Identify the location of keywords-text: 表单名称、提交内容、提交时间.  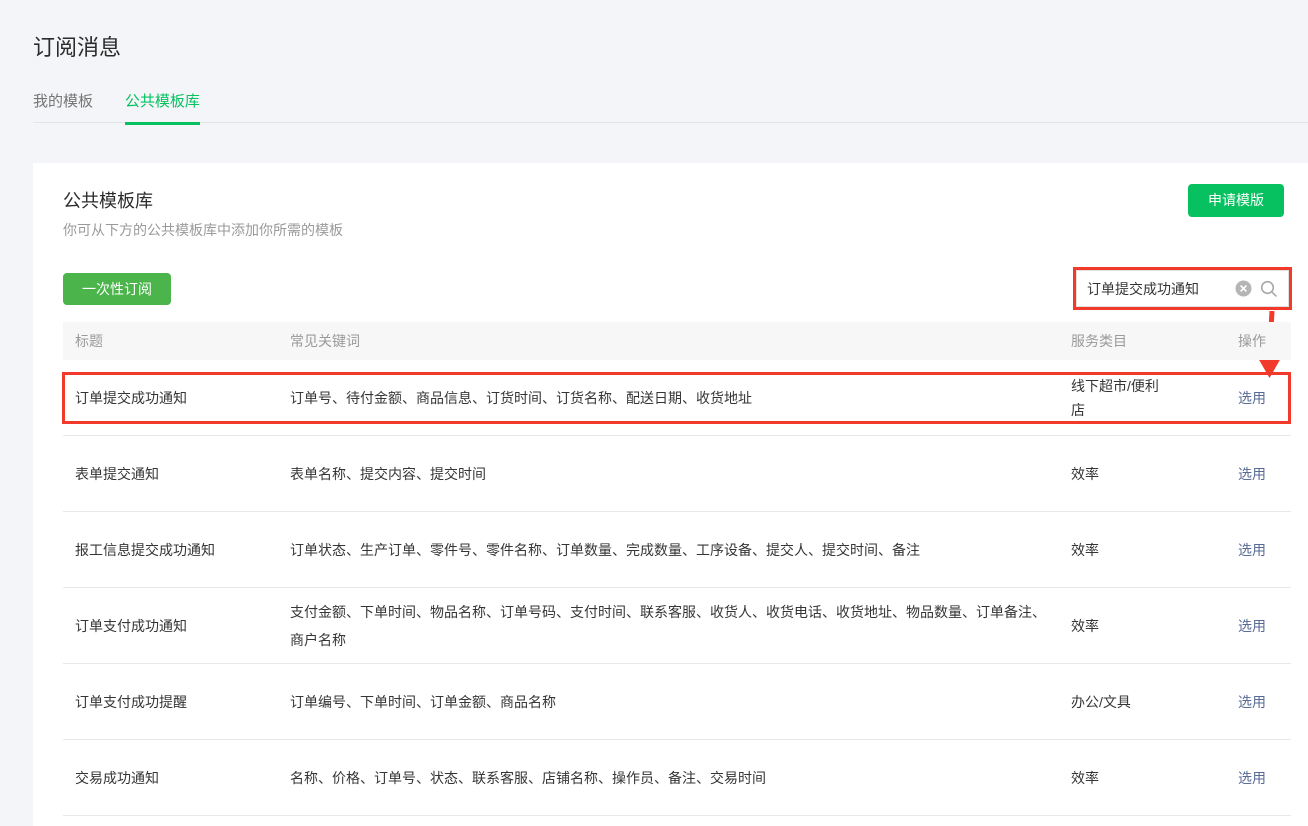
(388, 474).